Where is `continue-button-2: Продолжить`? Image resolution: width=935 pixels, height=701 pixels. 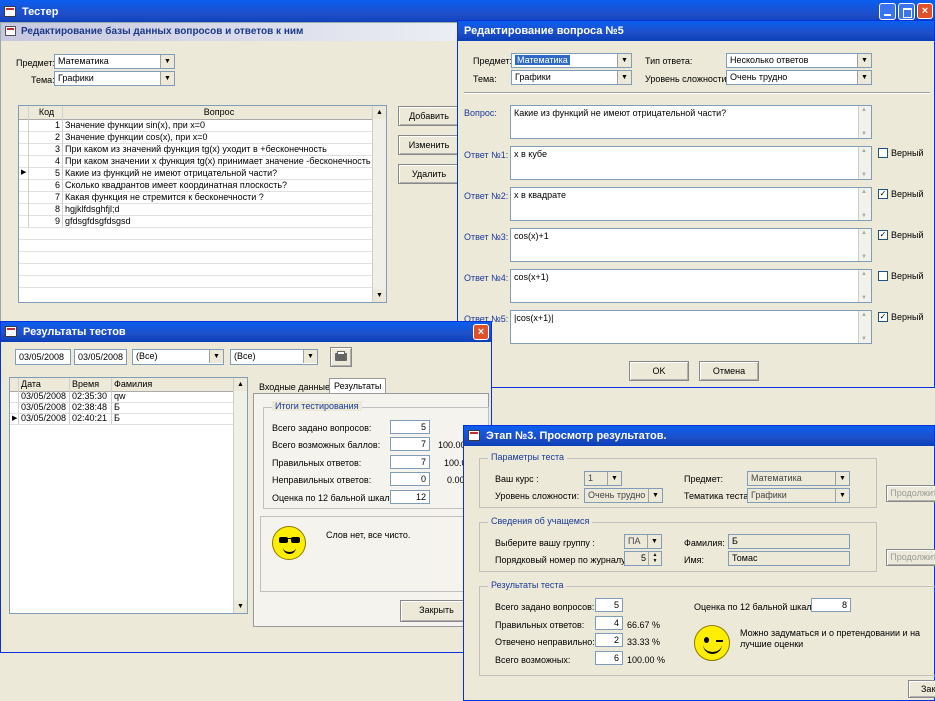
continue-button-2: Продолжить is located at coordinates (910, 557).